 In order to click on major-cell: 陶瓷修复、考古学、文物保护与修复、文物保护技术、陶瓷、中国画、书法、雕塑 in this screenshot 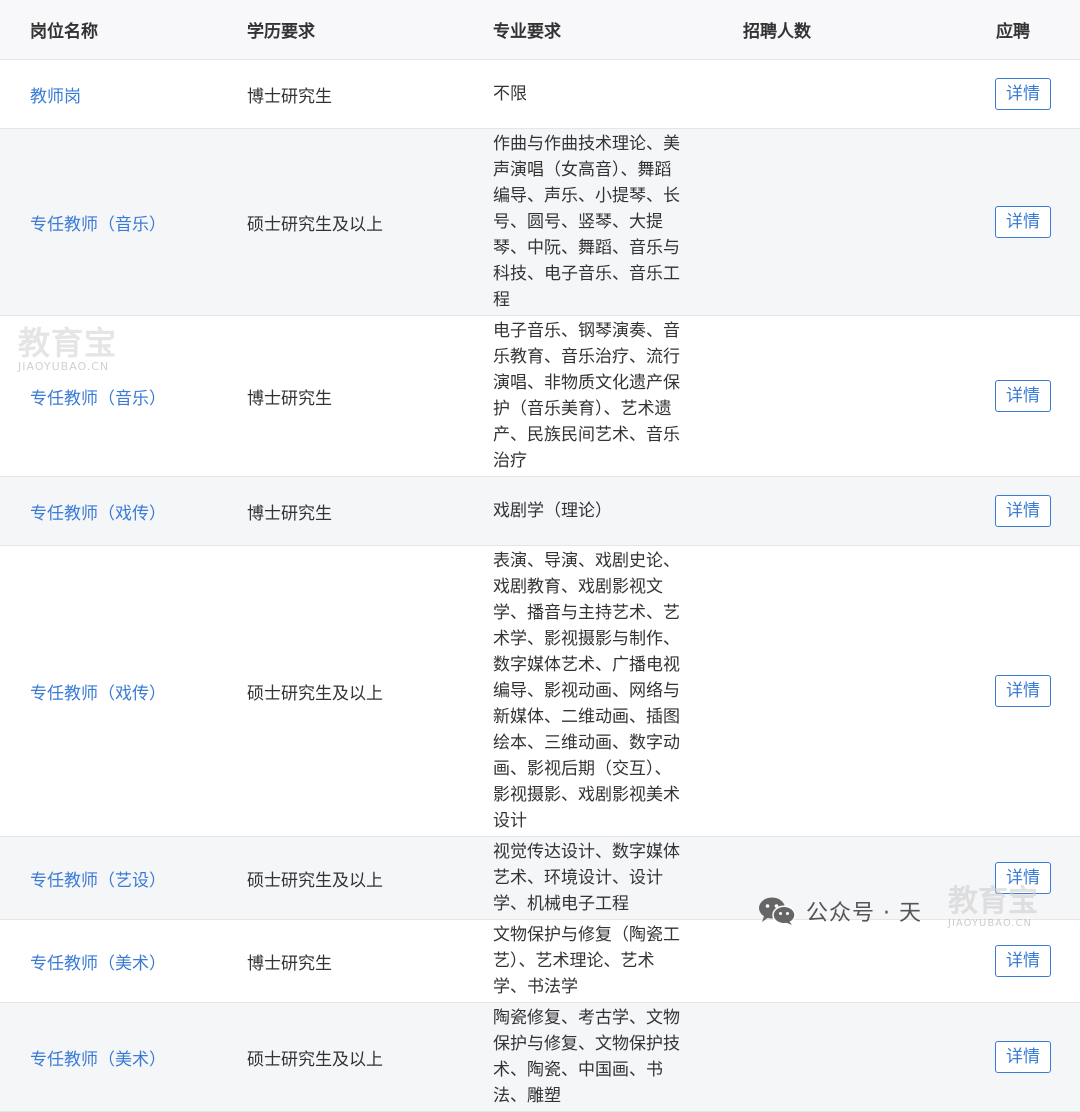, I will do `click(588, 1057)`.